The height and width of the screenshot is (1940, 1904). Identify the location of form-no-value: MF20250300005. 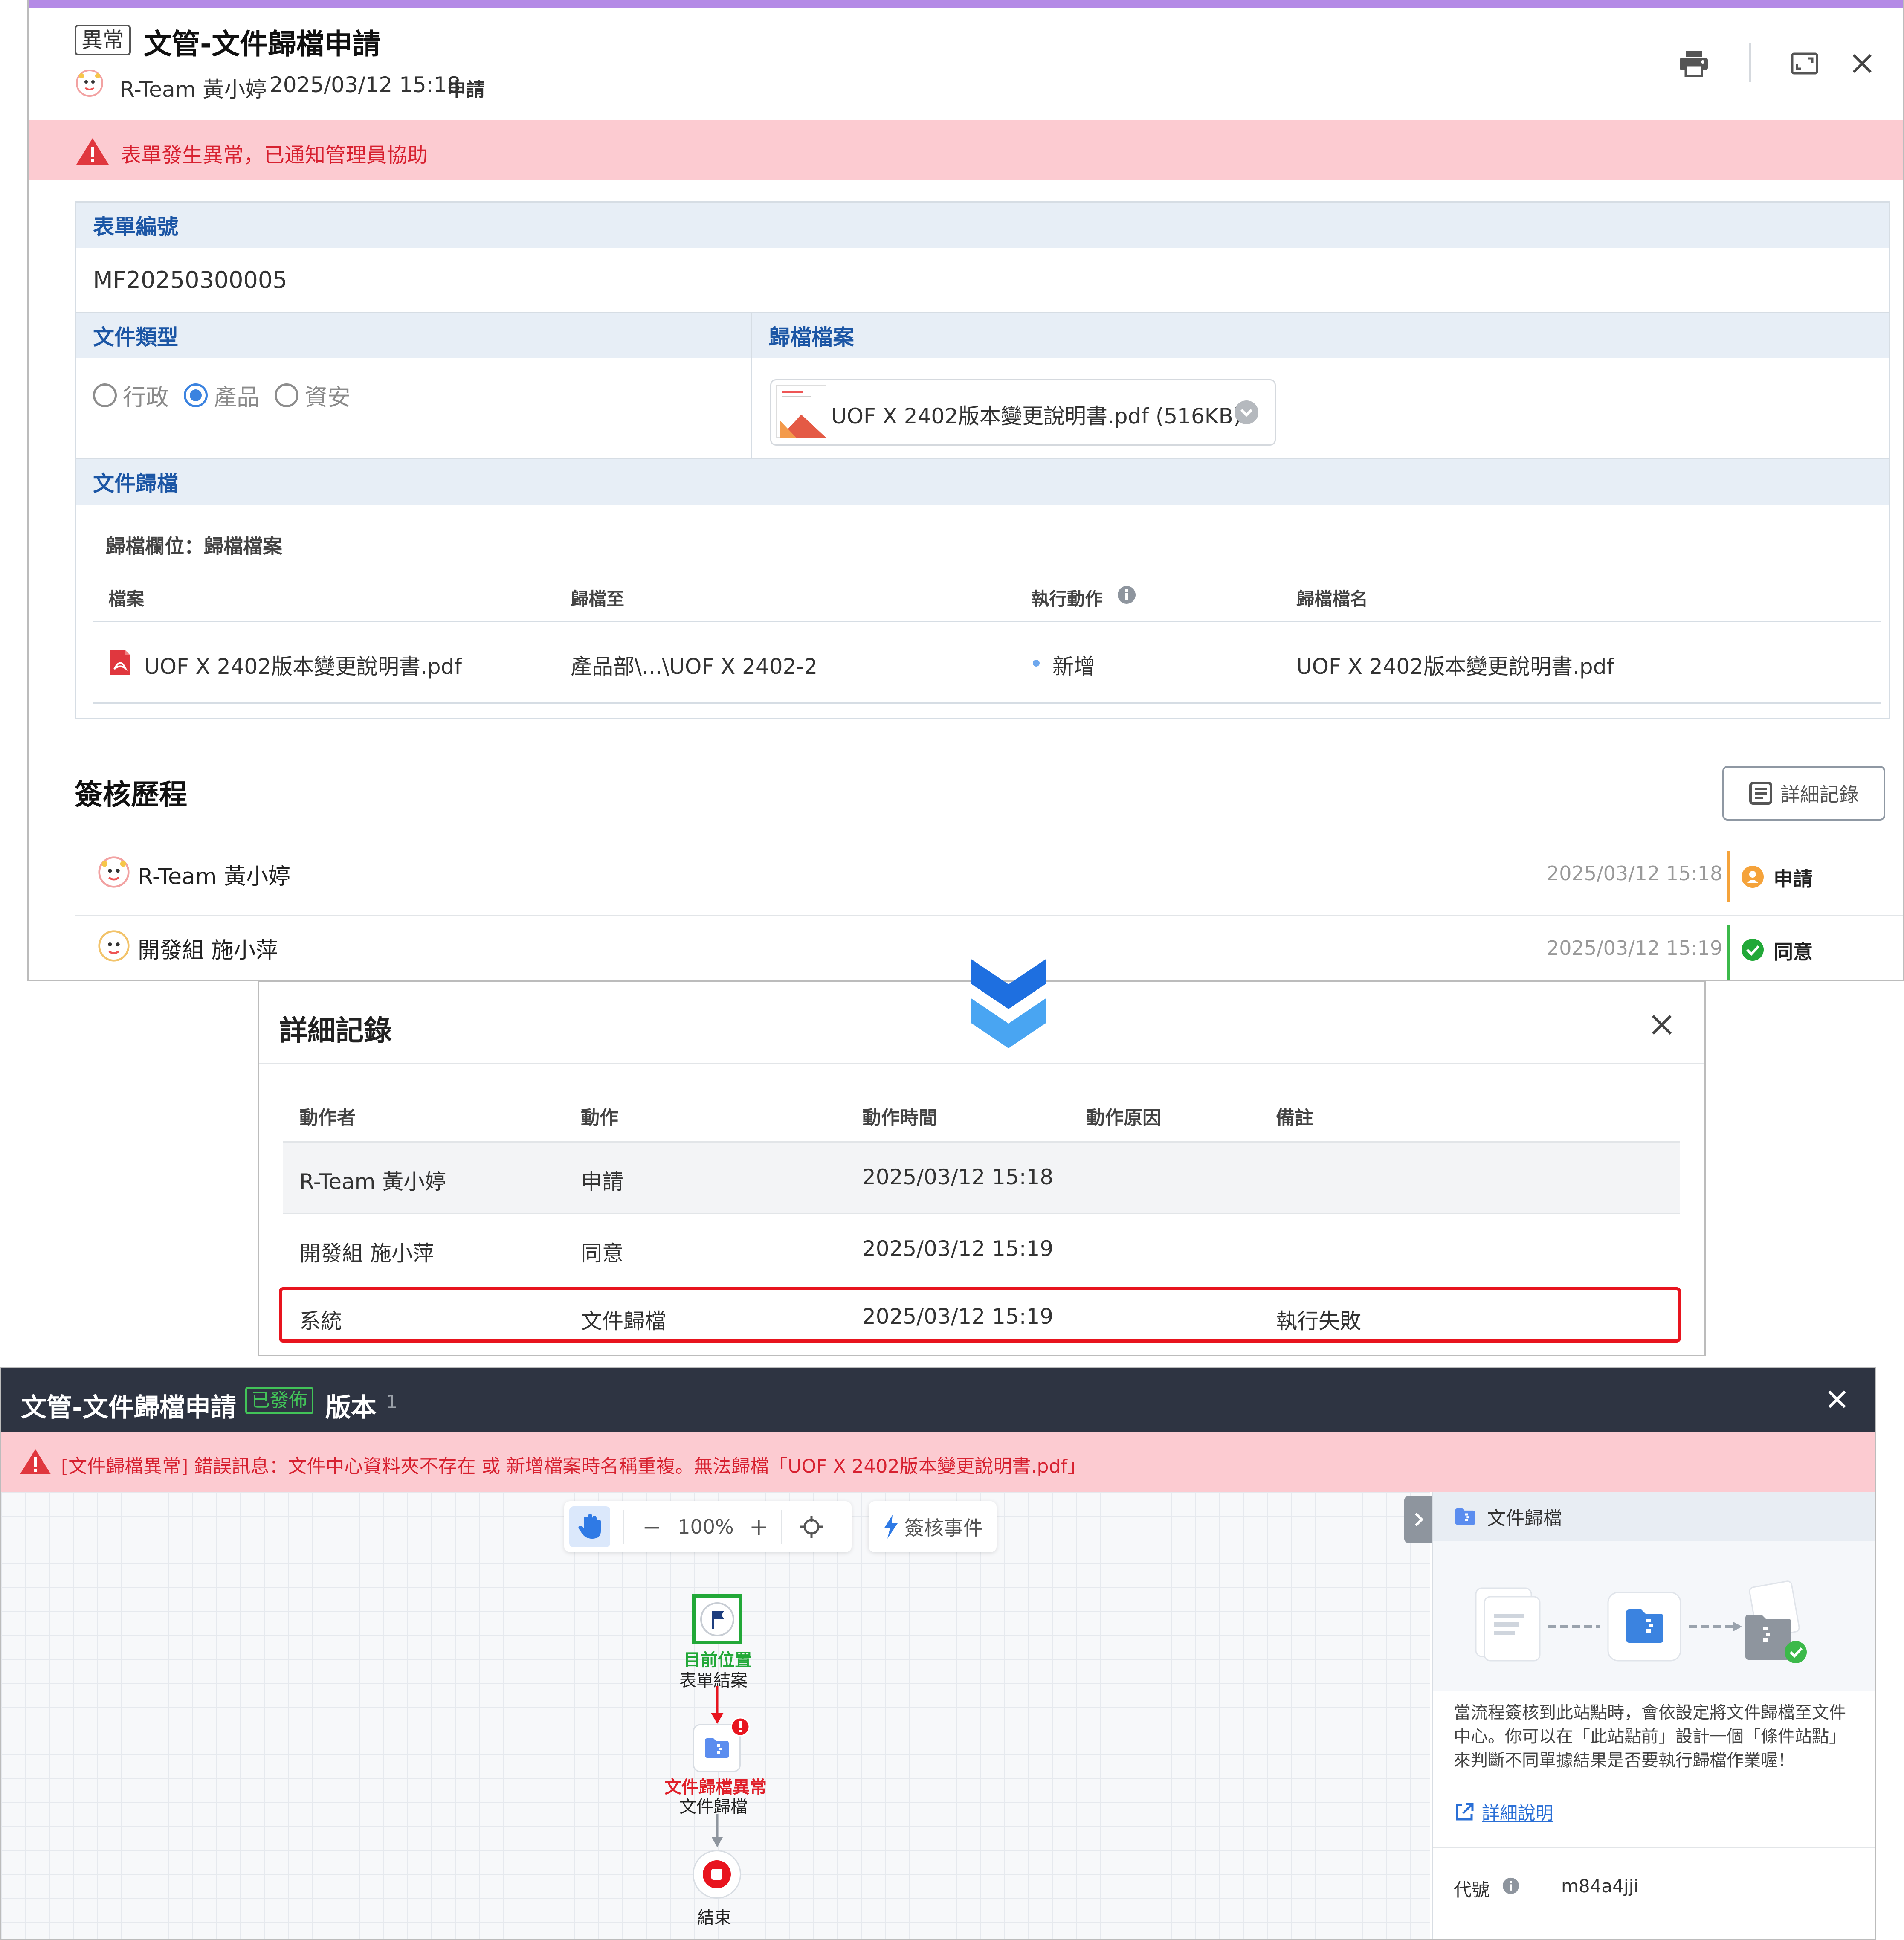
(190, 280).